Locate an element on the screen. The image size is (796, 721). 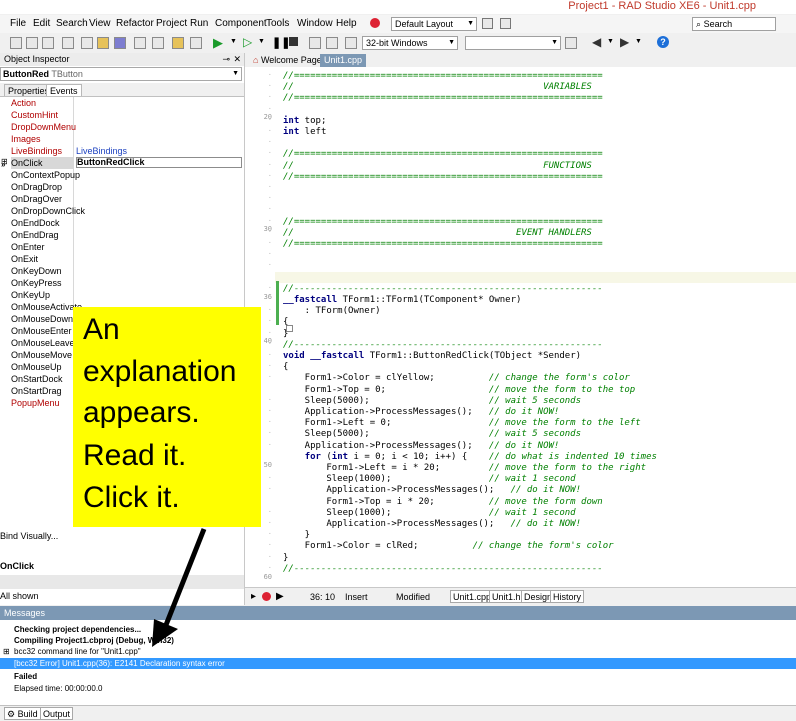
menu-window: Window is located at coordinates (315, 23).